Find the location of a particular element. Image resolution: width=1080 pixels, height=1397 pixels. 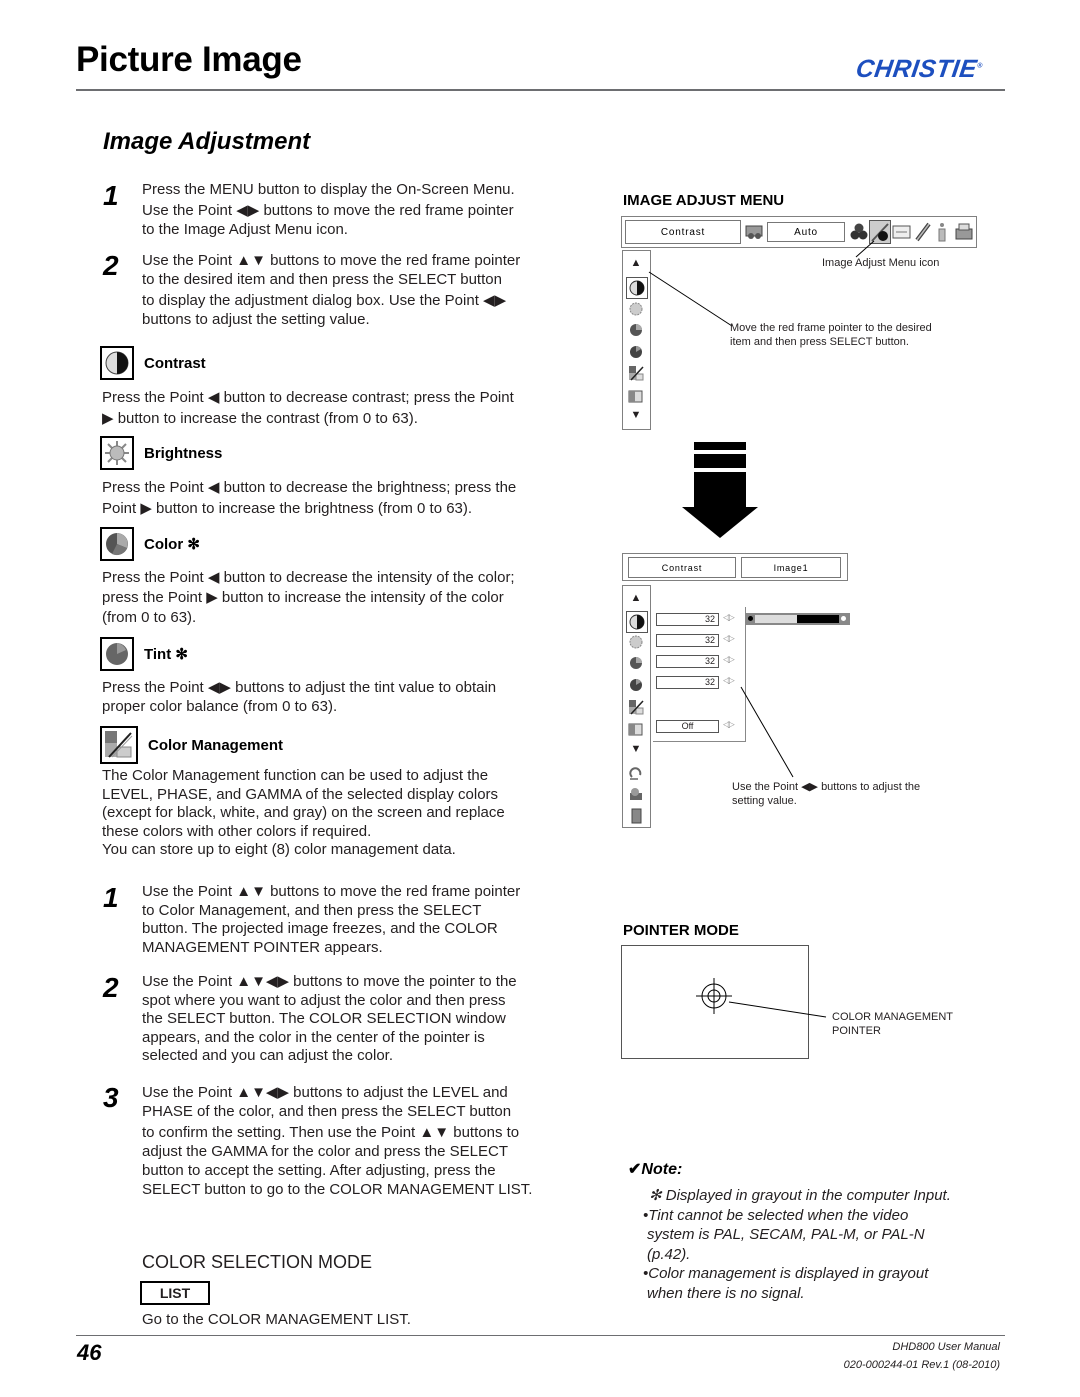

color-selection-heading: COLOR SELECTION MODE is located at coordinates (257, 1262).